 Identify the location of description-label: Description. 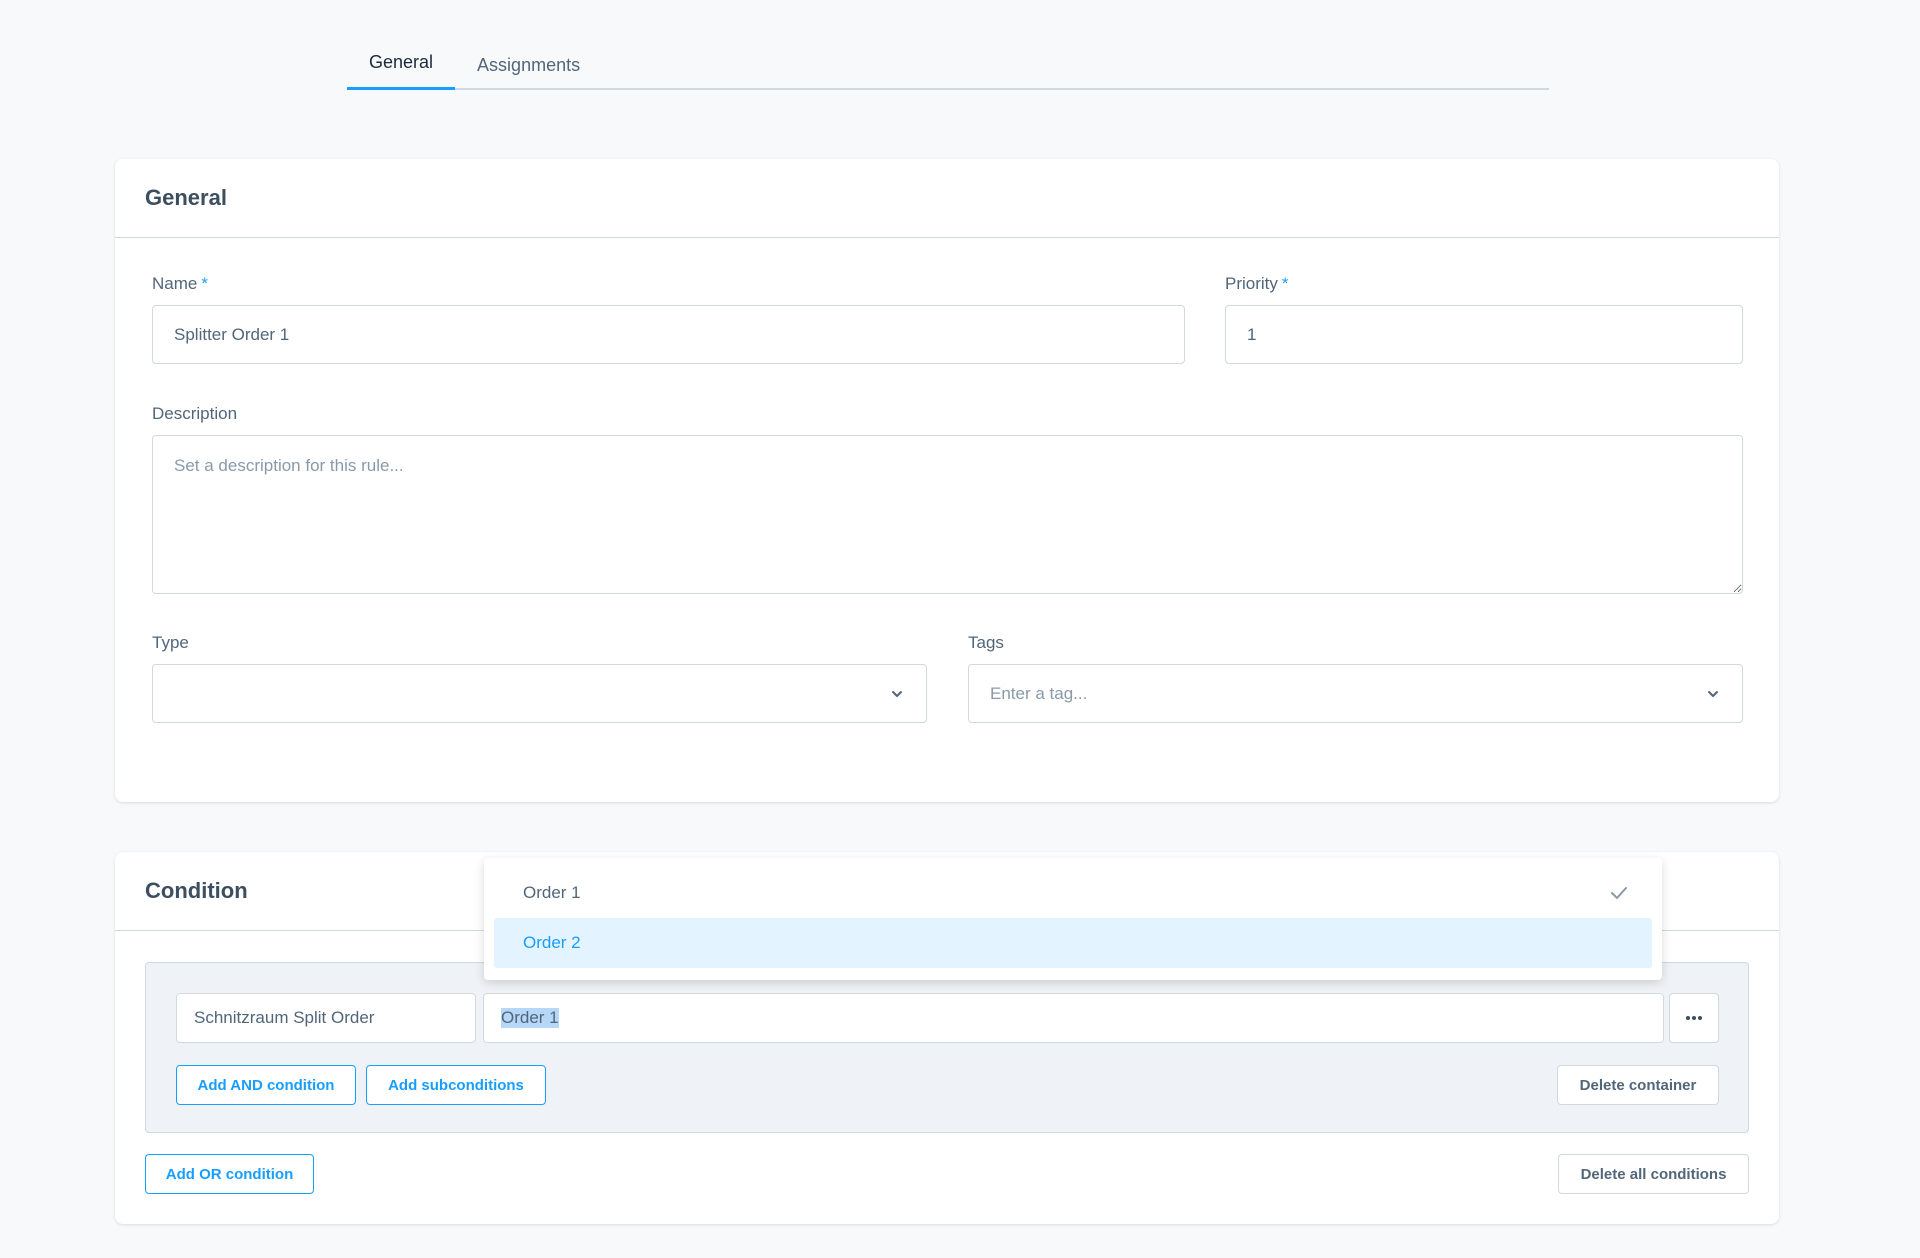
(195, 413).